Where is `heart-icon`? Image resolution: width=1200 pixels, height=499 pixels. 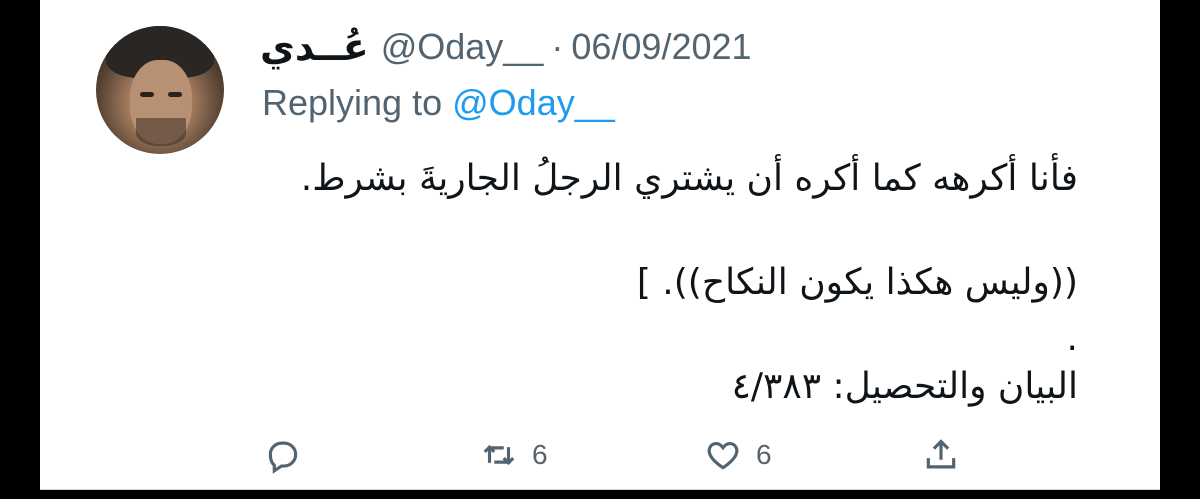 heart-icon is located at coordinates (723, 456).